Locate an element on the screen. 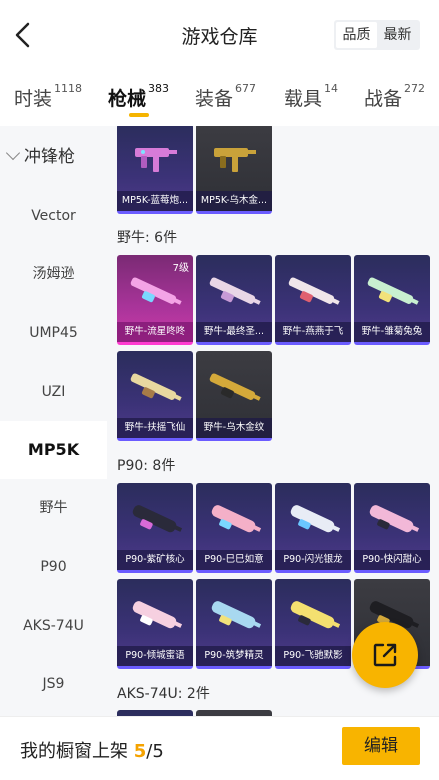  chevron-down-icon is located at coordinates (13, 153).